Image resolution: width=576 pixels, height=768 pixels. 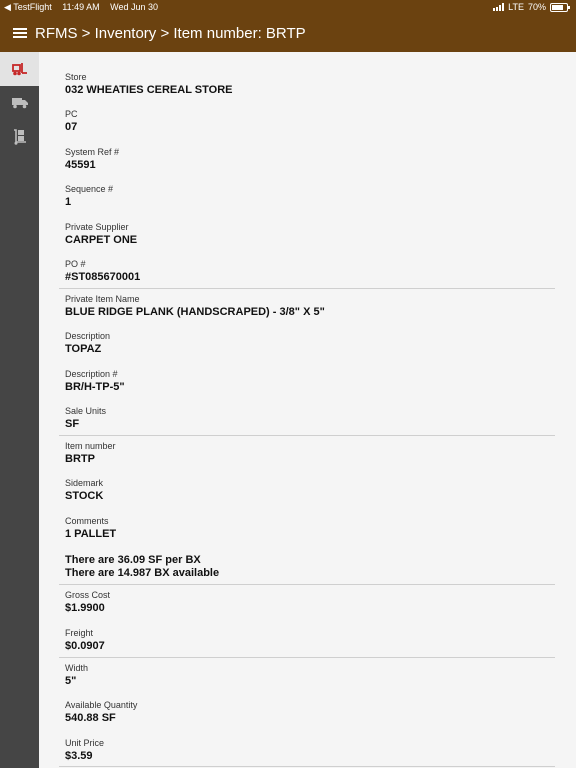 What do you see at coordinates (92, 152) in the screenshot?
I see `field-label: System Ref #` at bounding box center [92, 152].